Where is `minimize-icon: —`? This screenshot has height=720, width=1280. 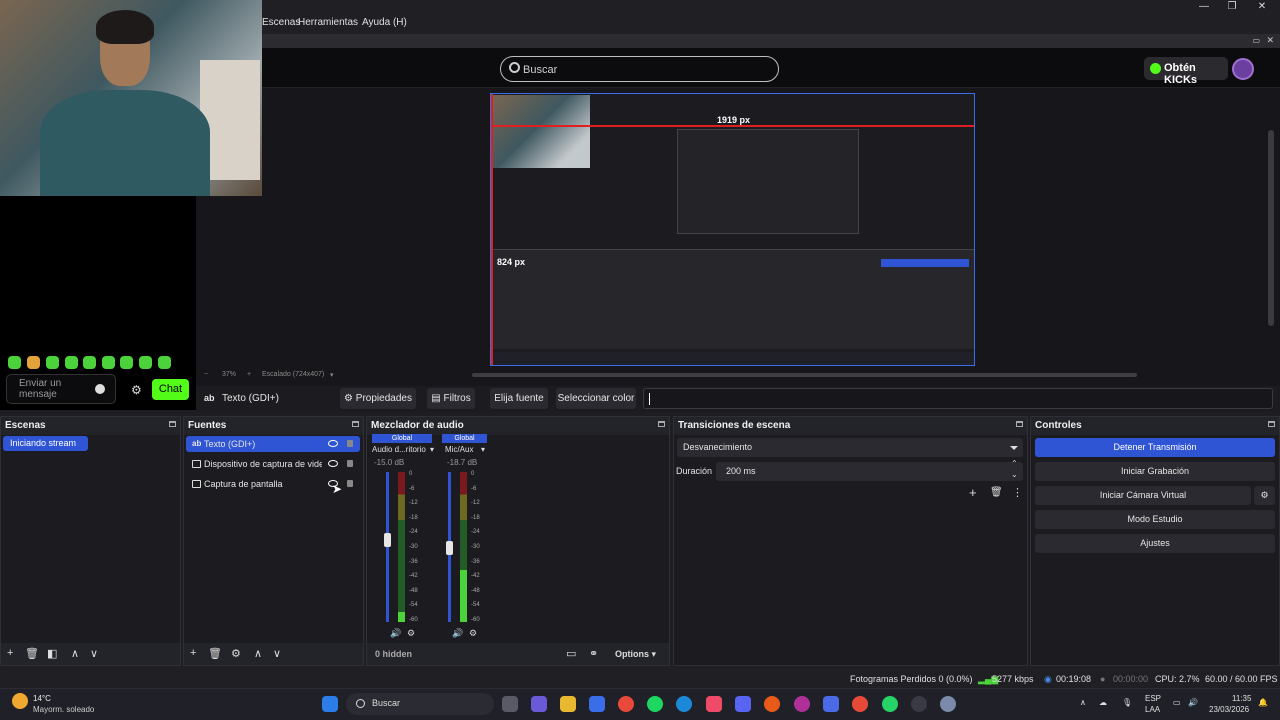 minimize-icon: — is located at coordinates (1204, 6).